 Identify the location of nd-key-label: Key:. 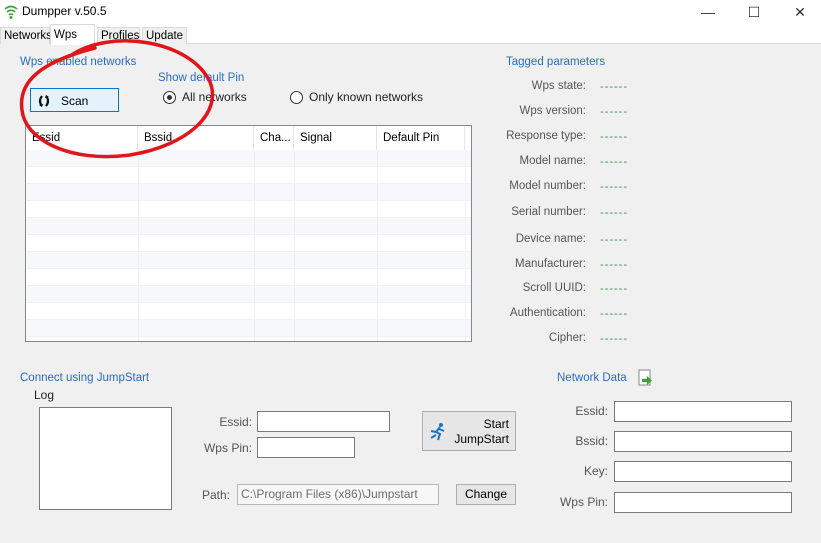
(595, 471).